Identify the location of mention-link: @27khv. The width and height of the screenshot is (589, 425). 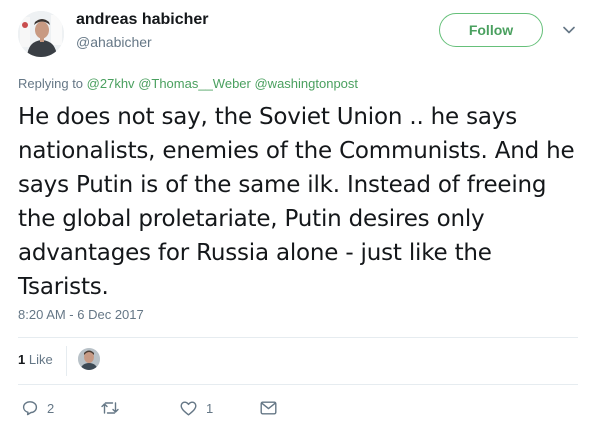
(111, 83).